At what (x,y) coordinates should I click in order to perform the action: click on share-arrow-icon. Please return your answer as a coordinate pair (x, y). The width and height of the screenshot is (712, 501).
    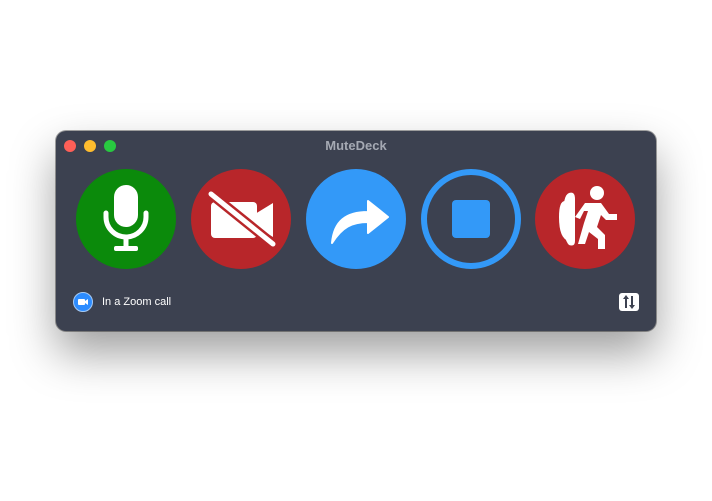
    Looking at the image, I should click on (360, 222).